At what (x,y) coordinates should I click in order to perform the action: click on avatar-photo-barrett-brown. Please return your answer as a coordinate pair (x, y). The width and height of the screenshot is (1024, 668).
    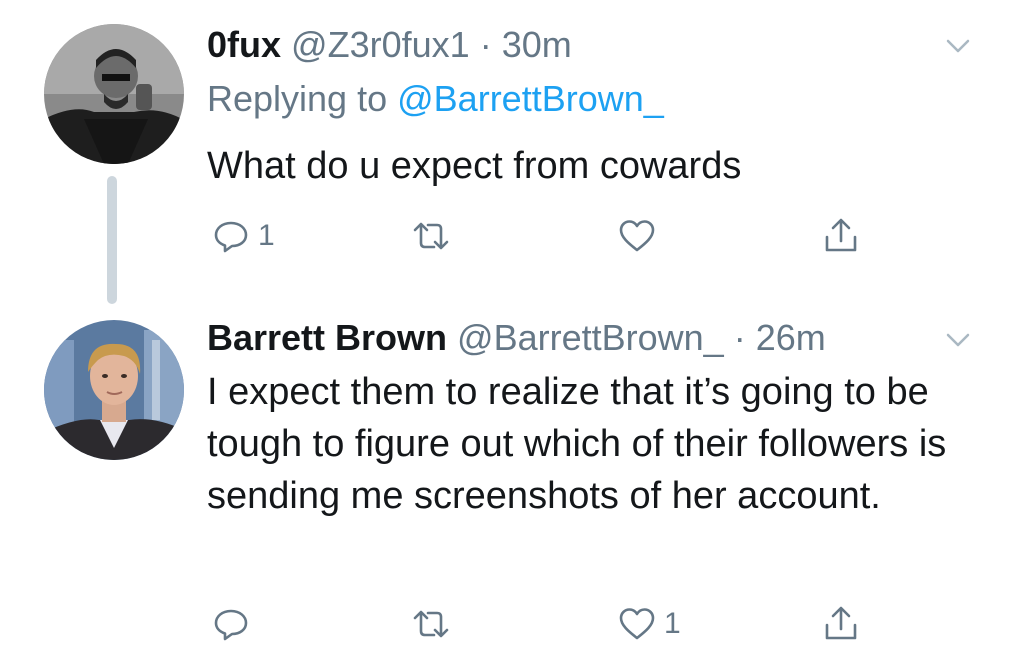
    Looking at the image, I should click on (114, 390).